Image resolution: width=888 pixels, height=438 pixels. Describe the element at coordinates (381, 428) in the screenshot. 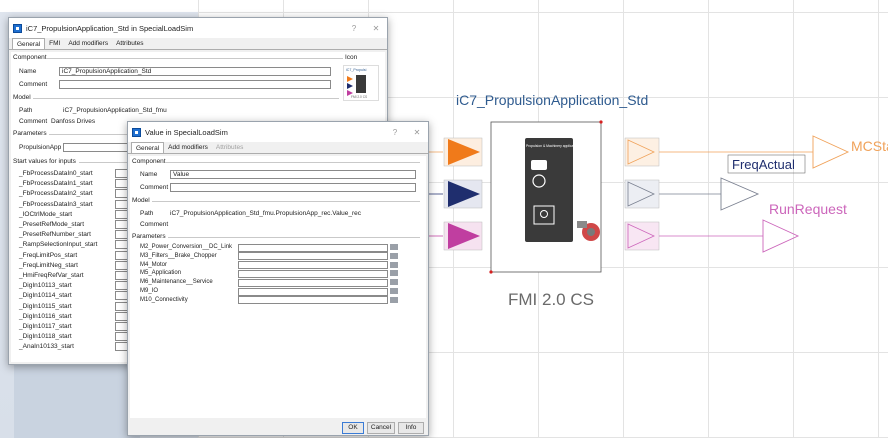

I see `cancel-button: Cancel` at that location.